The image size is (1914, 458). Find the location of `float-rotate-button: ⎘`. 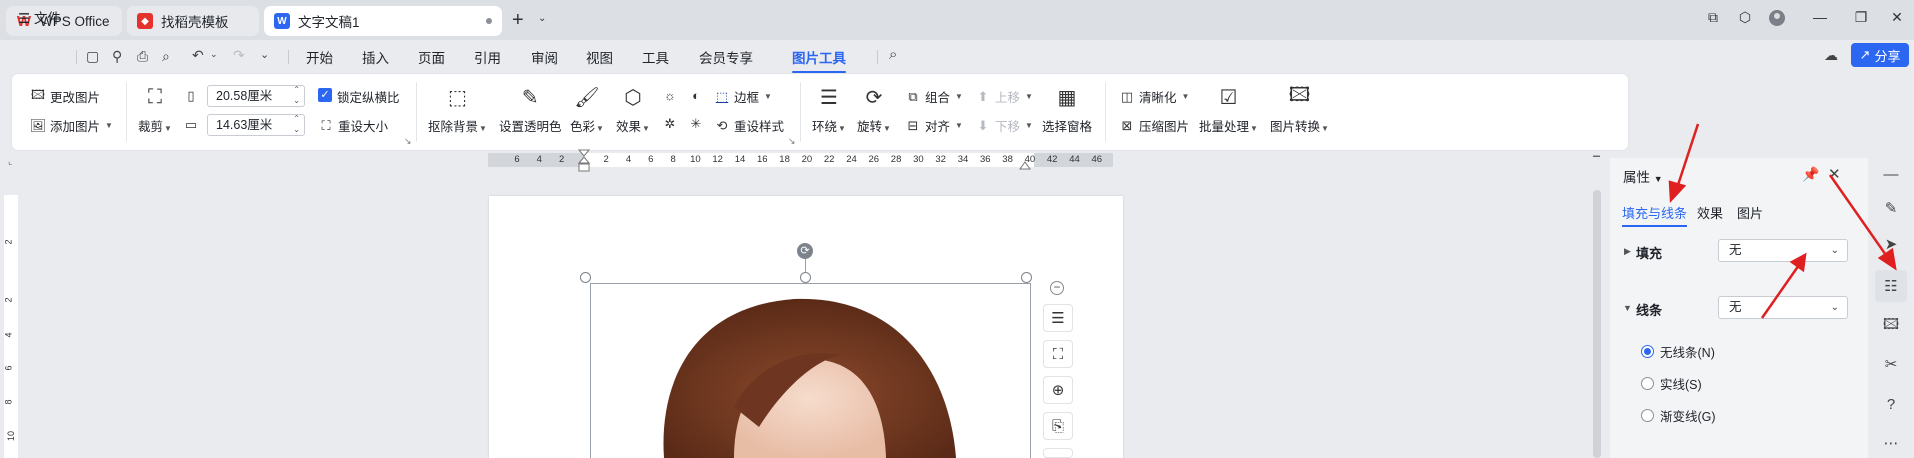

float-rotate-button: ⎘ is located at coordinates (1058, 426).